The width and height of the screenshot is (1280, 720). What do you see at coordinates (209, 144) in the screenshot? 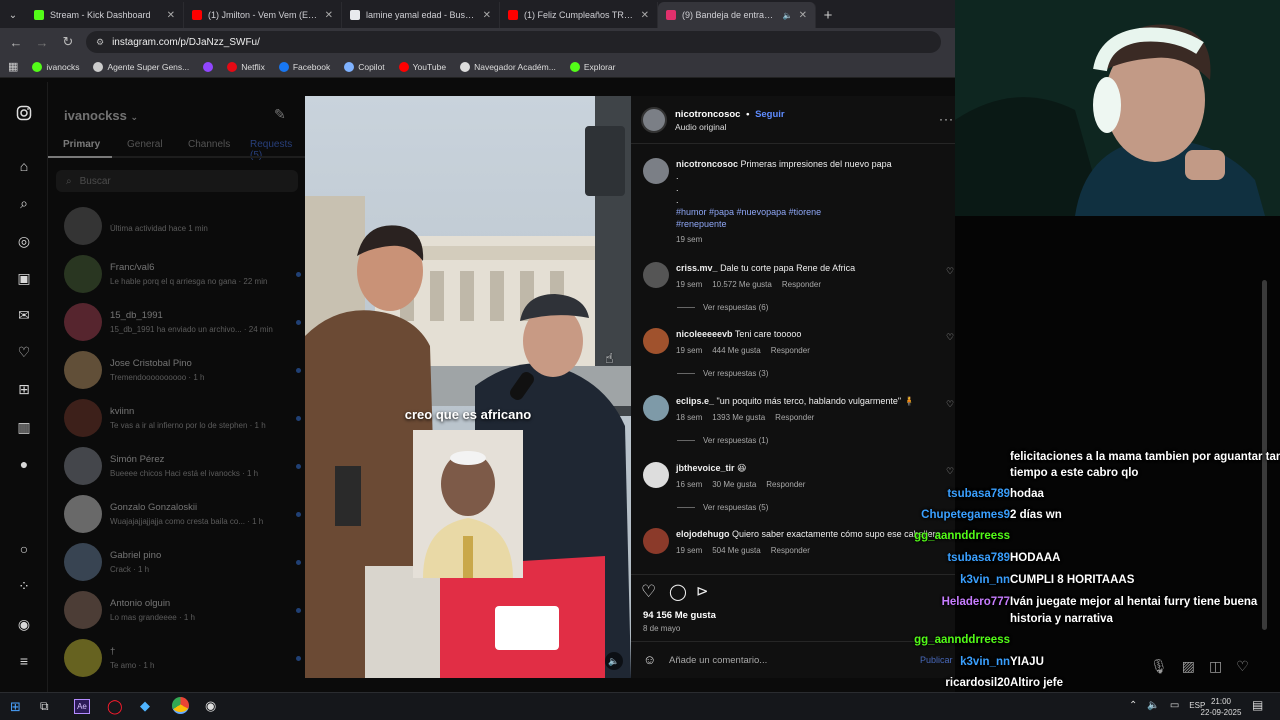
I see `tab-channels: Channels` at bounding box center [209, 144].